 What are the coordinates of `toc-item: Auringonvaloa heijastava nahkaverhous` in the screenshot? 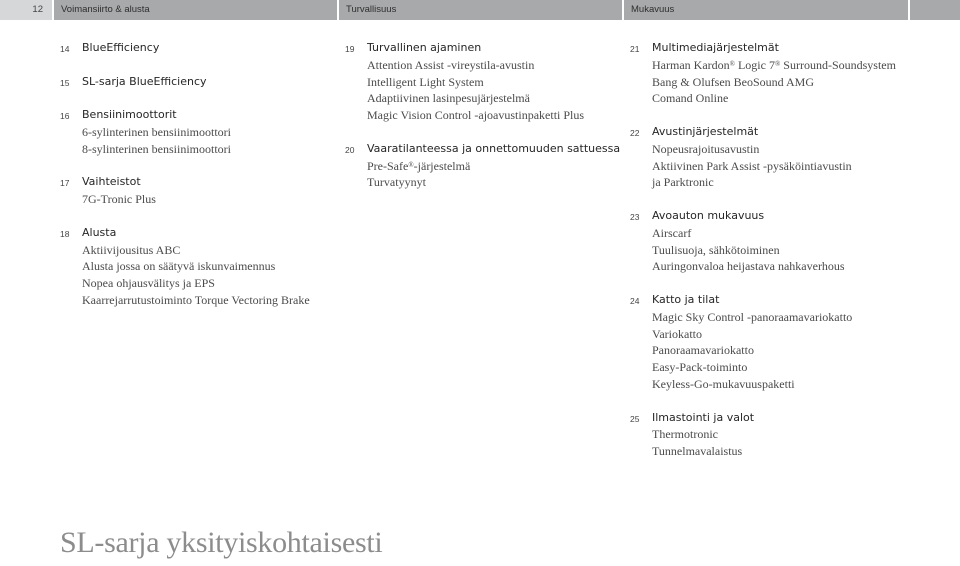 It's located at (791, 266).